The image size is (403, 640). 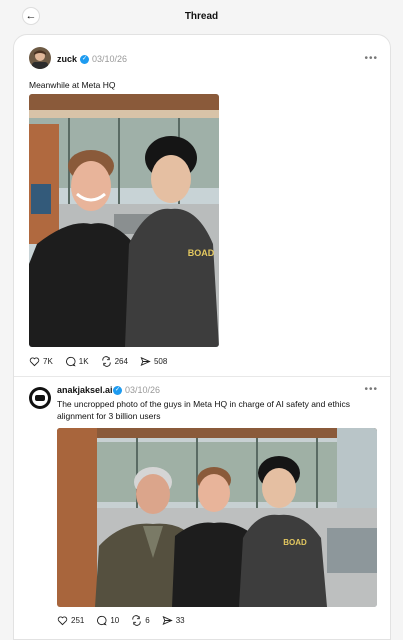 What do you see at coordinates (173, 620) in the screenshot?
I see `share-button: 33` at bounding box center [173, 620].